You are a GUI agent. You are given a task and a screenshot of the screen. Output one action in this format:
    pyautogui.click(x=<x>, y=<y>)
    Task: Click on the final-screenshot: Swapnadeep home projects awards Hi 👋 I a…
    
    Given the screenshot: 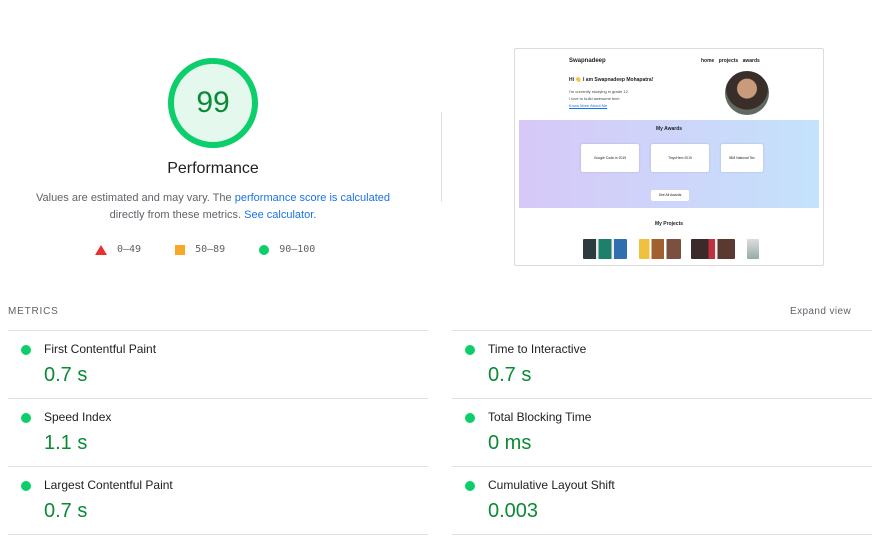 What is the action you would take?
    pyautogui.click(x=669, y=157)
    